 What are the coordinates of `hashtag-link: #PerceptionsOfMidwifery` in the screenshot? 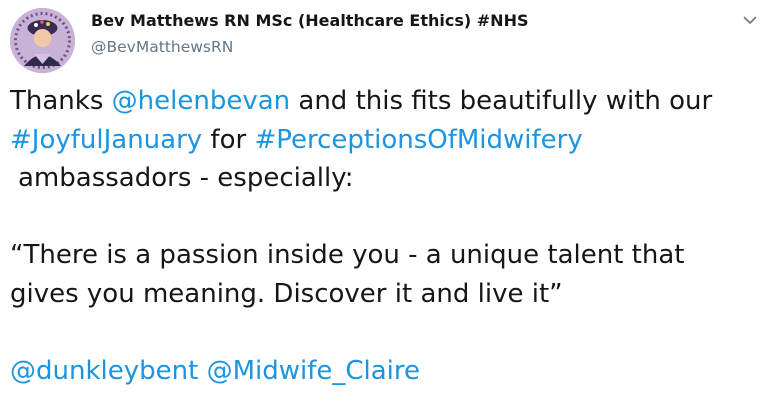 It's located at (418, 140).